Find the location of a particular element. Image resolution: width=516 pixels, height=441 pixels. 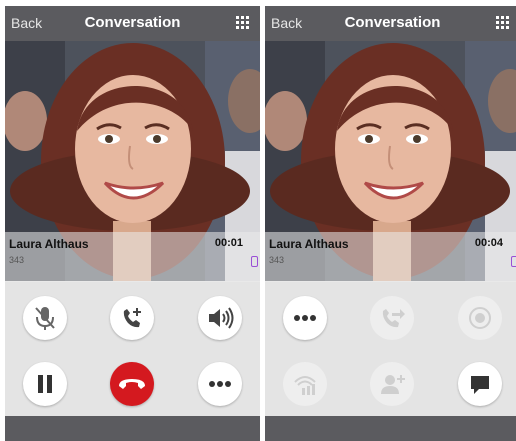

add-participant-button is located at coordinates (392, 384).